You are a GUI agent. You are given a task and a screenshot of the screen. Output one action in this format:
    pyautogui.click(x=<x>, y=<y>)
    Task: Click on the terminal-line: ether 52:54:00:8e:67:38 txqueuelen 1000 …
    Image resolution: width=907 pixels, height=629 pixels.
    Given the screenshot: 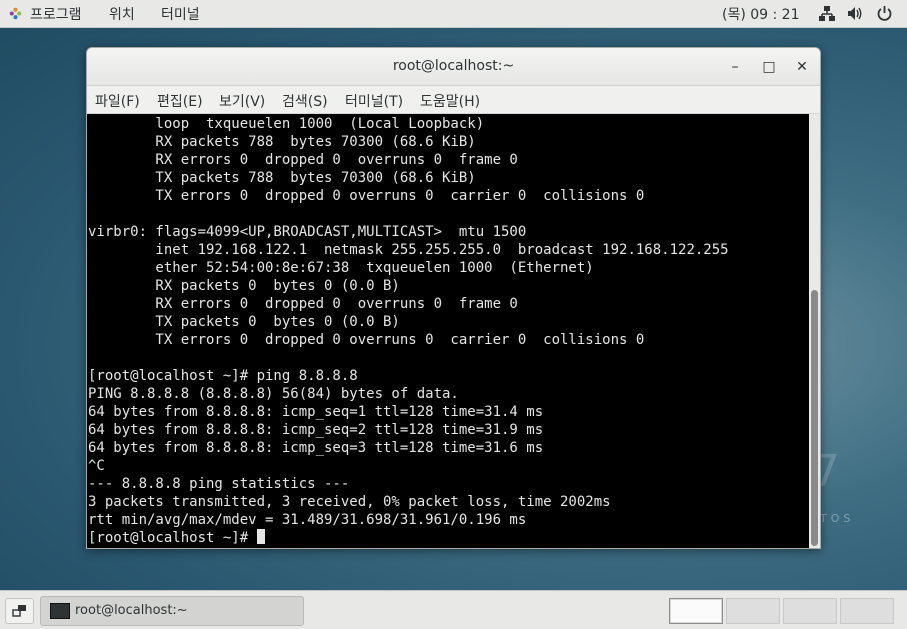 What is the action you would take?
    pyautogui.click(x=341, y=268)
    